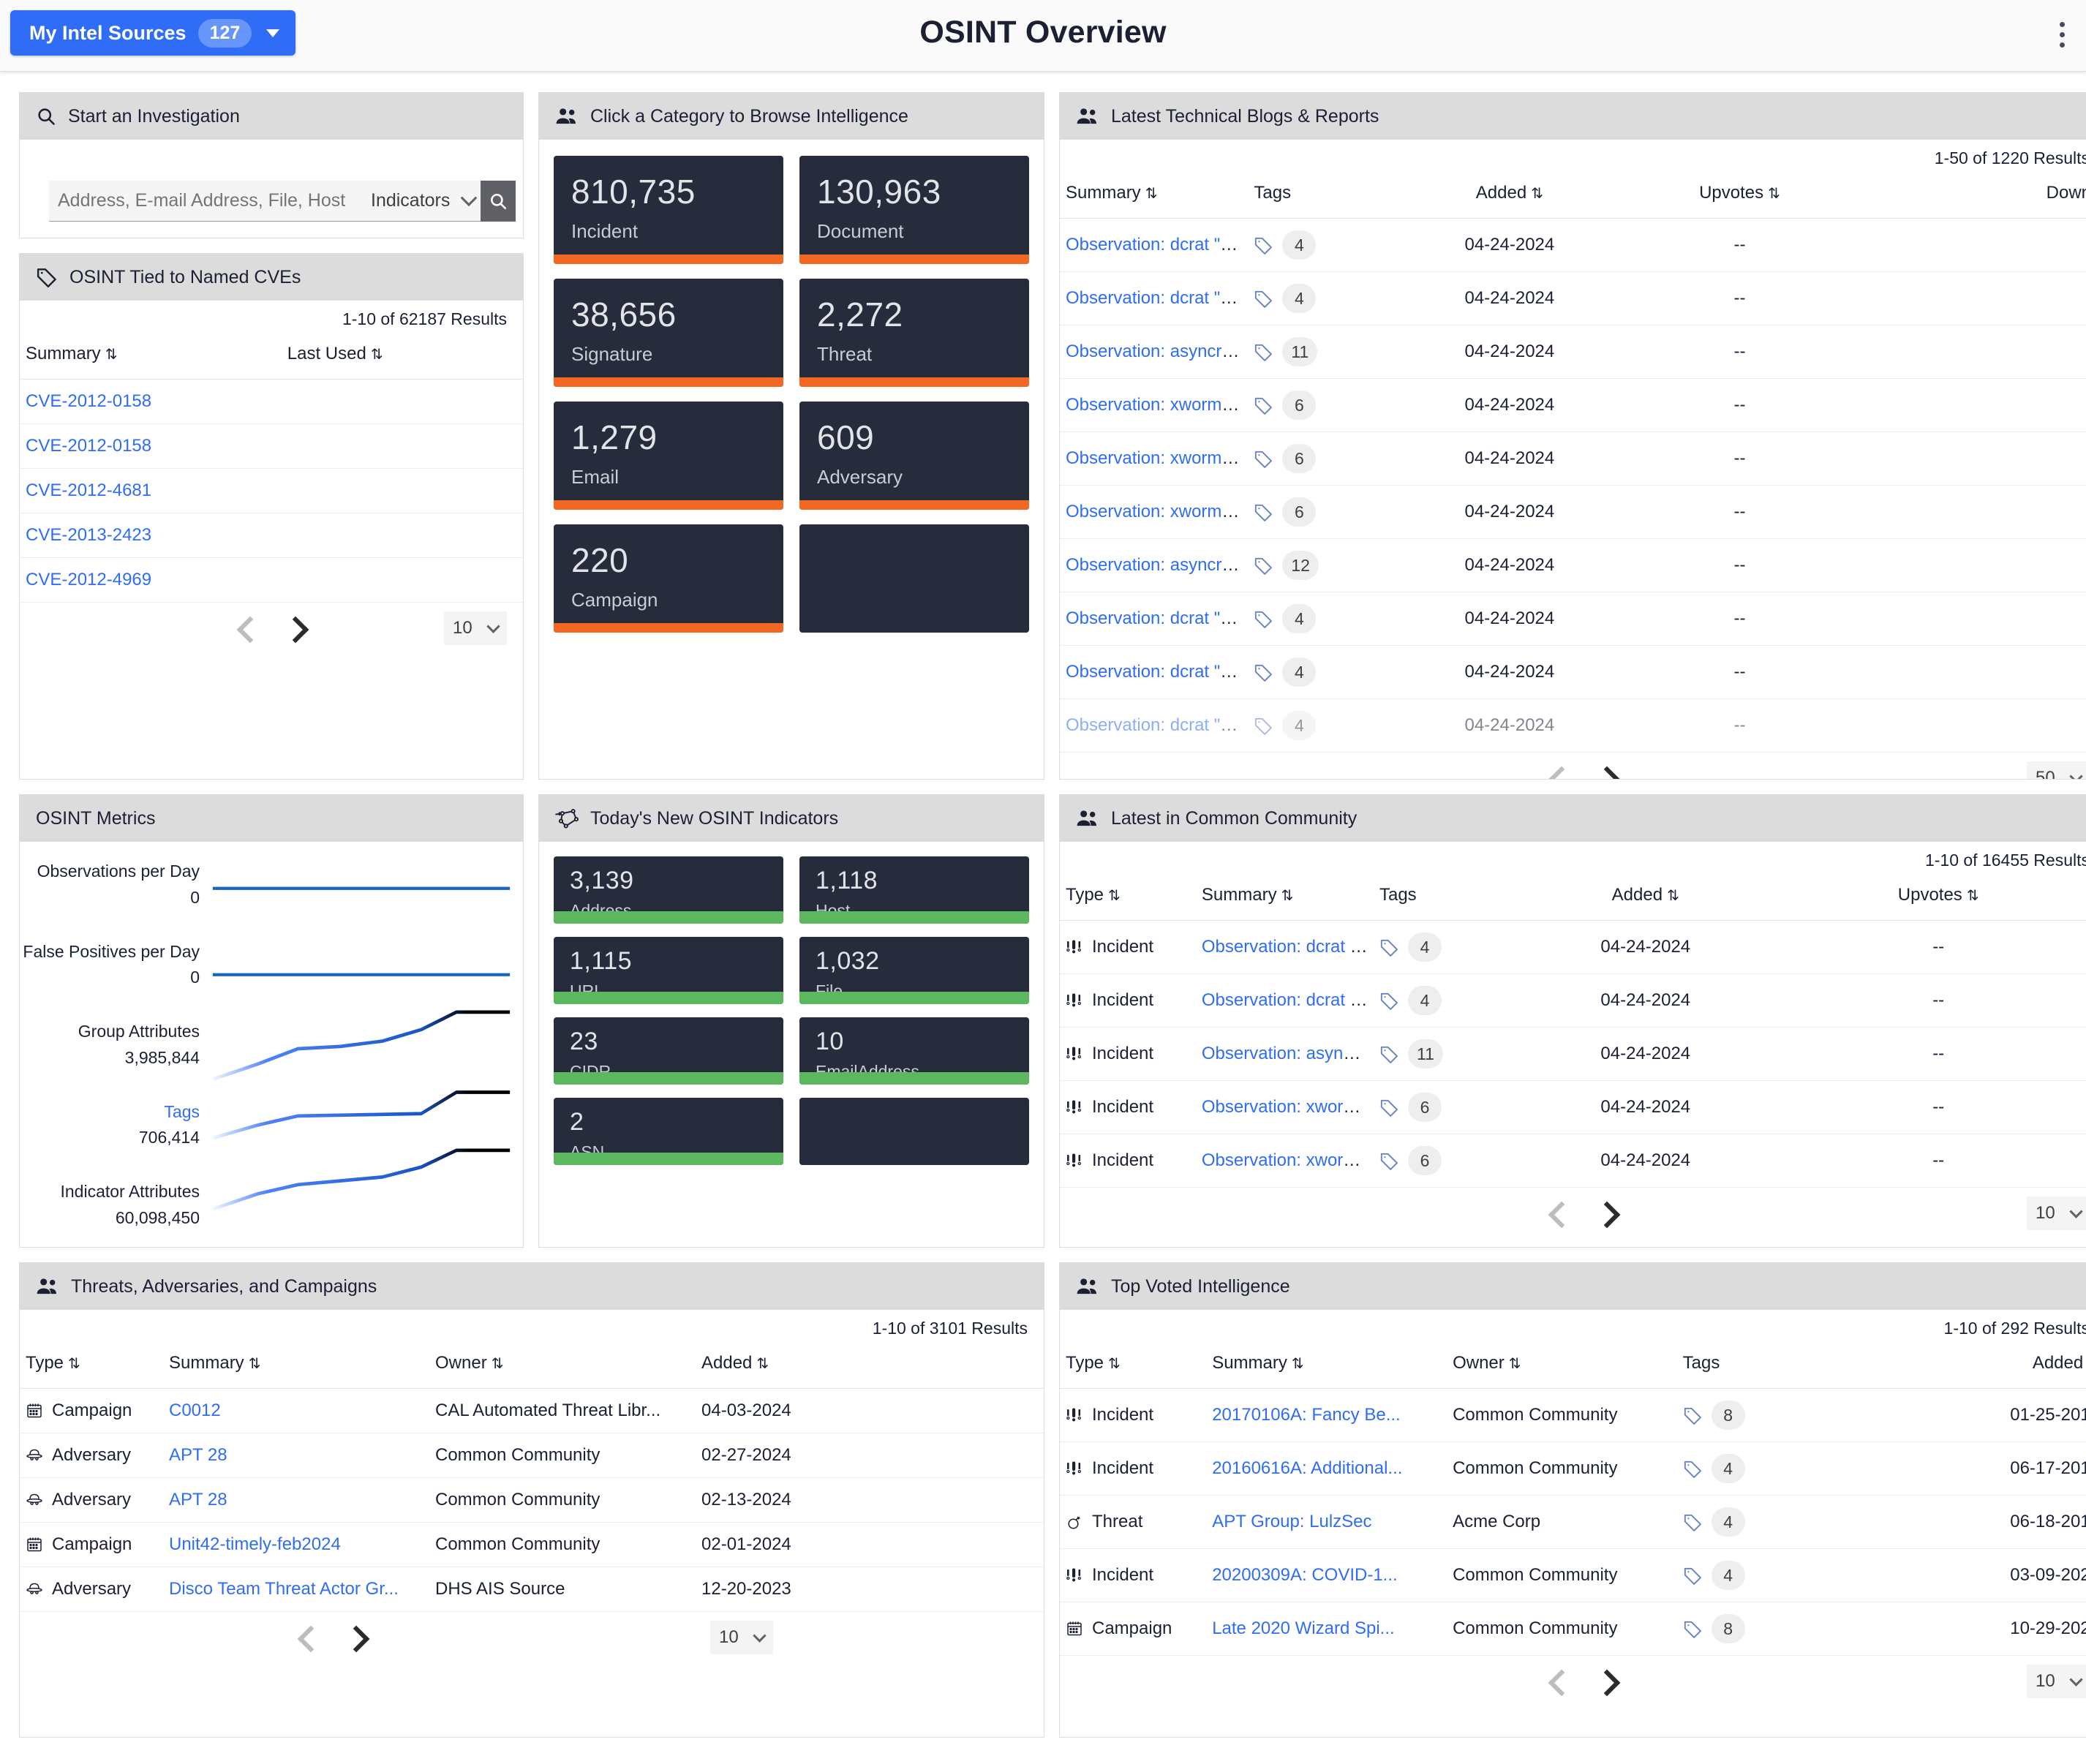 The height and width of the screenshot is (1764, 2086). What do you see at coordinates (914, 456) in the screenshot?
I see `category-tile-adversary: 609 Adversary` at bounding box center [914, 456].